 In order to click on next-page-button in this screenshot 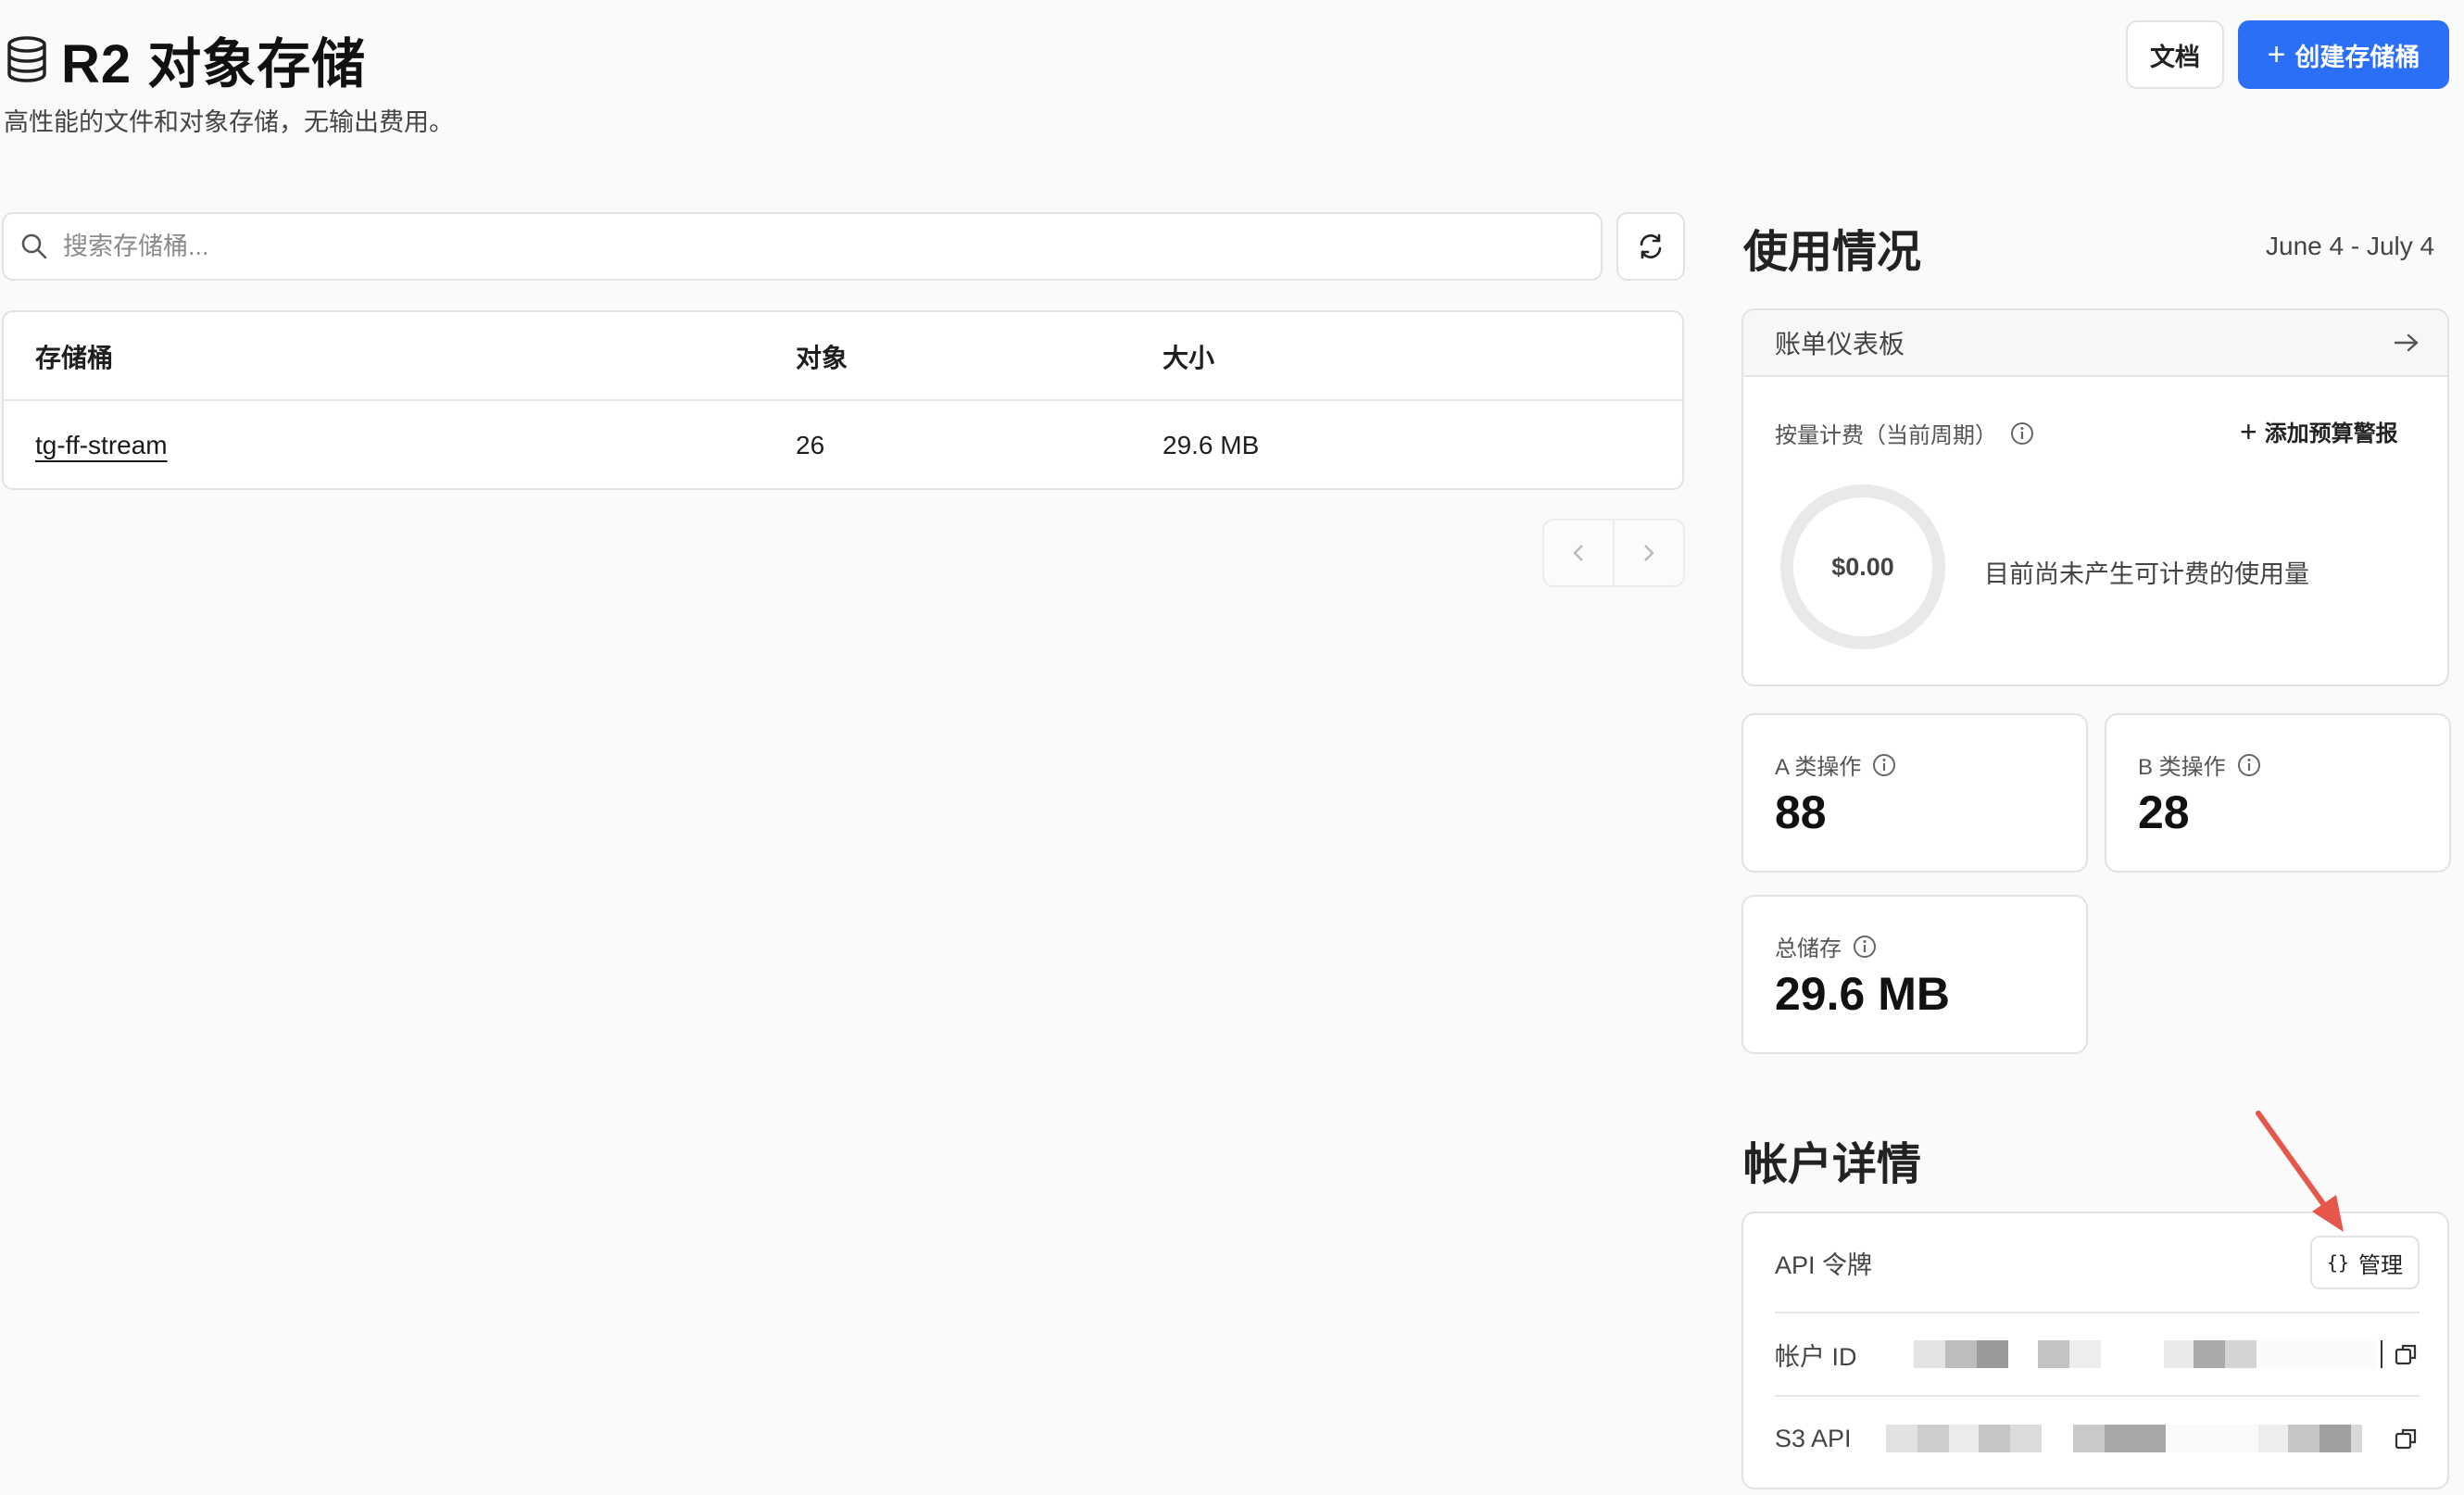, I will do `click(1649, 553)`.